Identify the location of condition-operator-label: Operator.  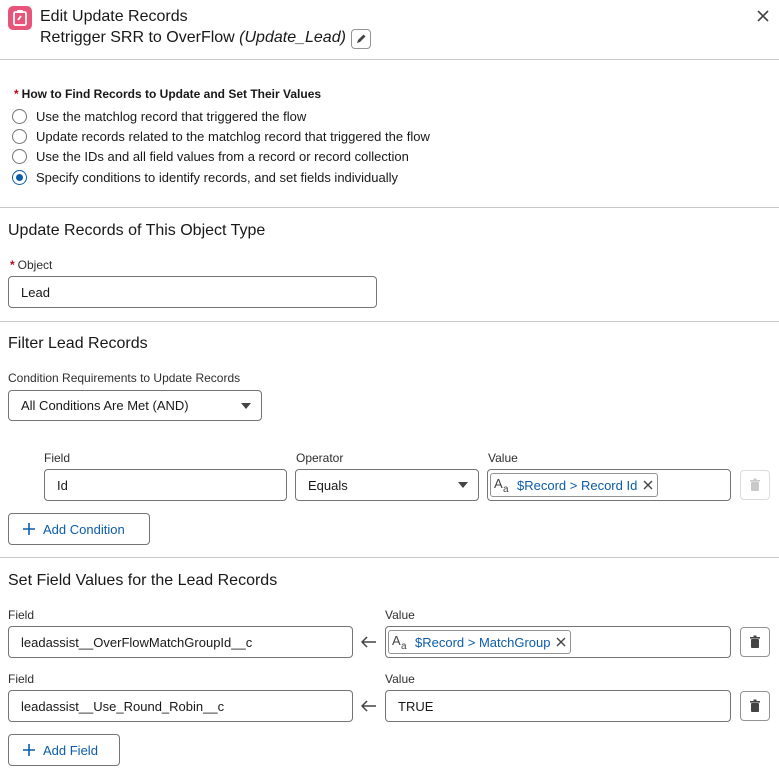
(320, 458).